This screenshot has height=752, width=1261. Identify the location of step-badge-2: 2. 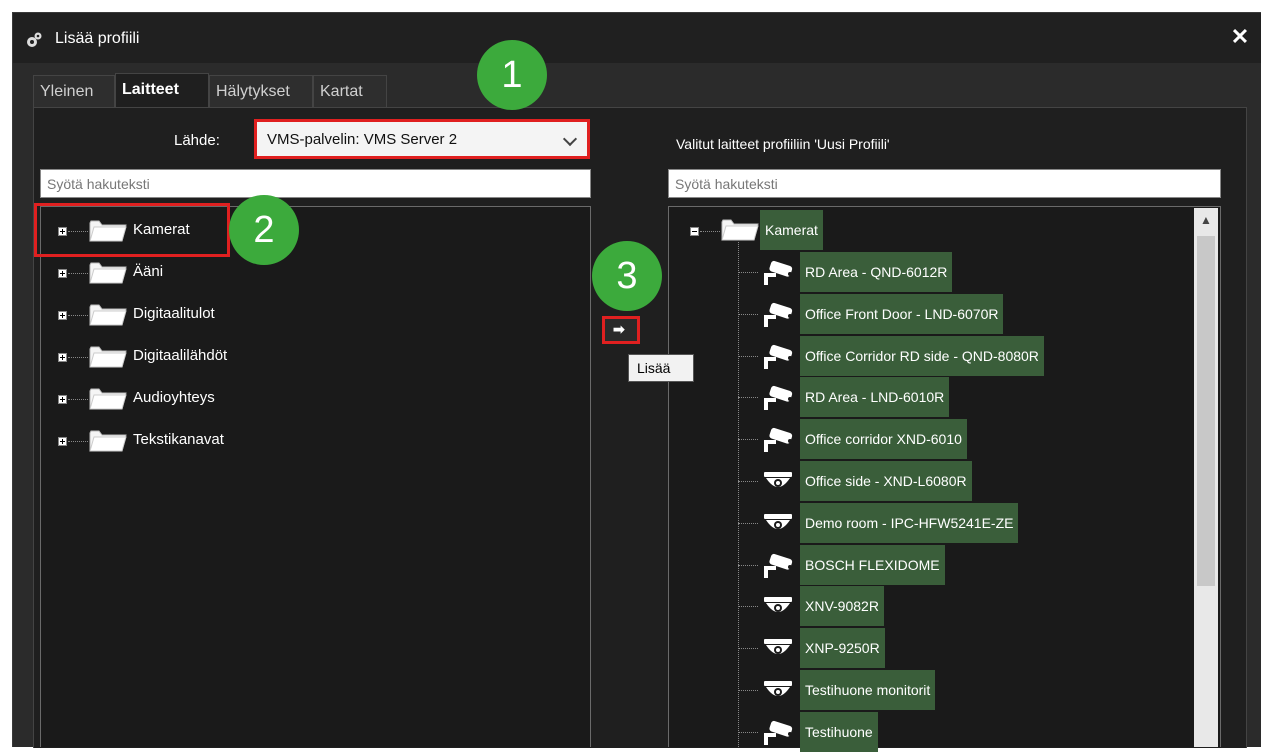
(264, 230).